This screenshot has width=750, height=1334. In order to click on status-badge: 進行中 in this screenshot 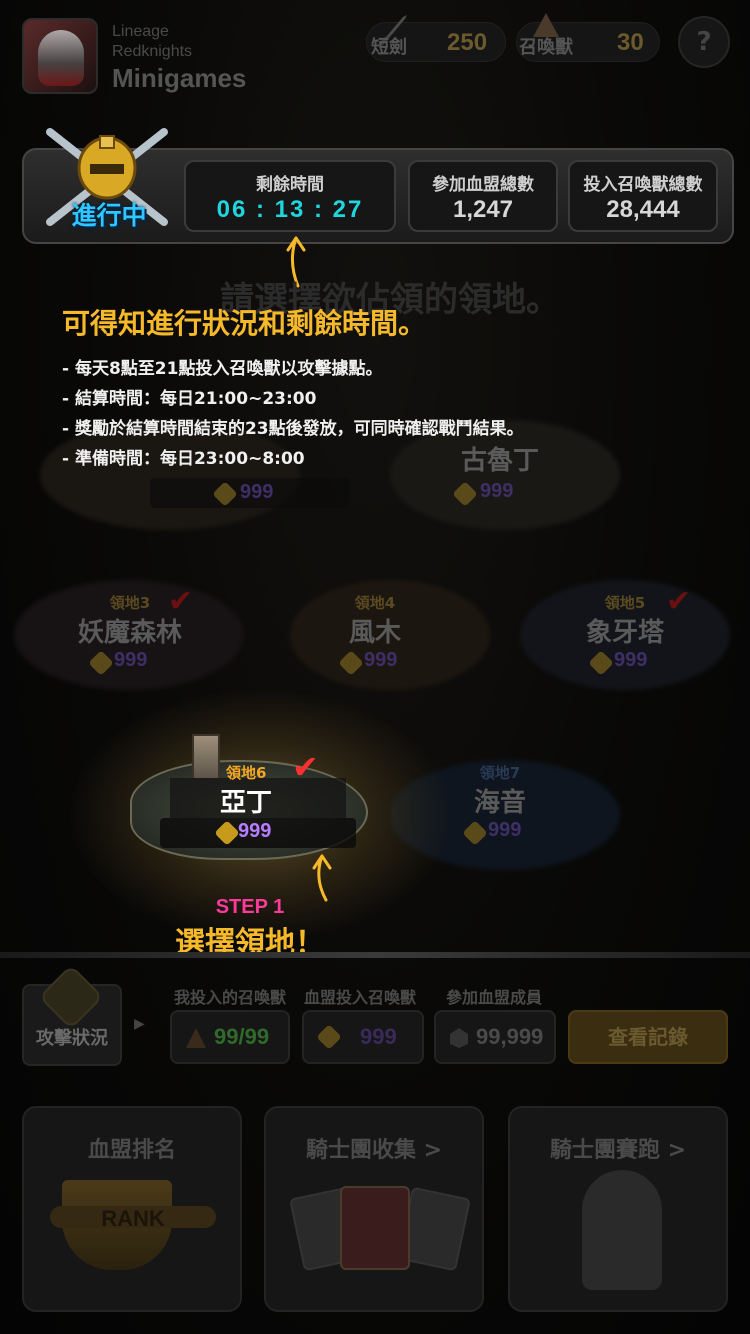, I will do `click(109, 215)`.